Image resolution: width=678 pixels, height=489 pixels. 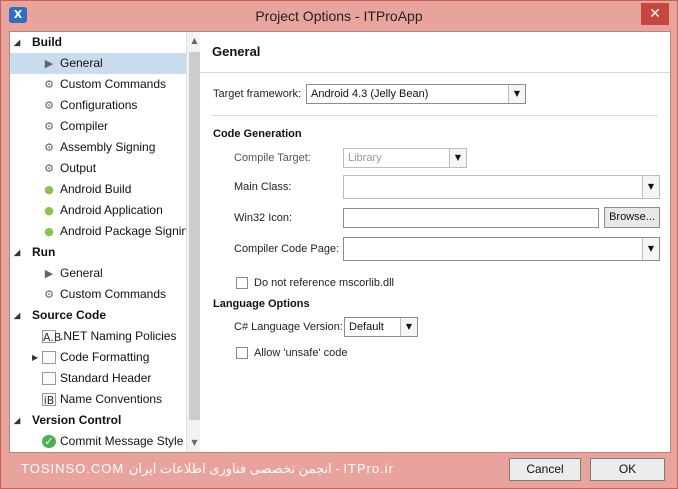 I want to click on tree-category-run: ◢ Run, so click(x=98, y=252).